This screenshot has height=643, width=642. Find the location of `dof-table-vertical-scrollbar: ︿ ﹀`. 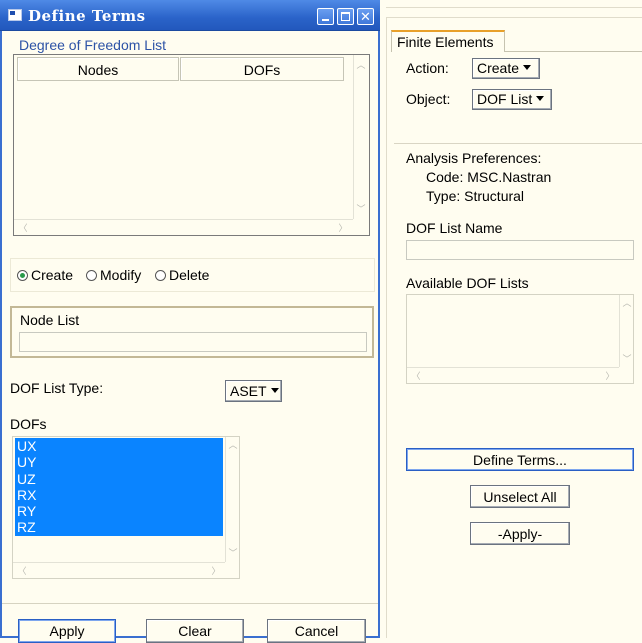

dof-table-vertical-scrollbar: ︿ ﹀ is located at coordinates (360, 137).